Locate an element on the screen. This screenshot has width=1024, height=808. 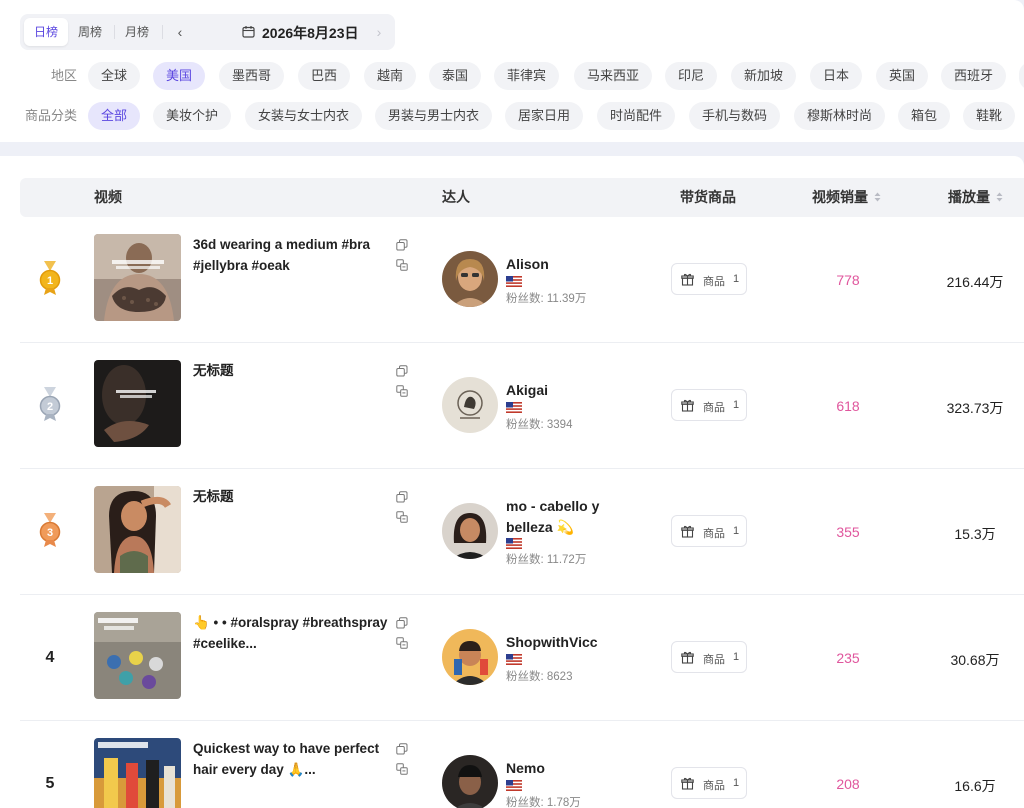
region-chip: 巴西 is located at coordinates (324, 76).